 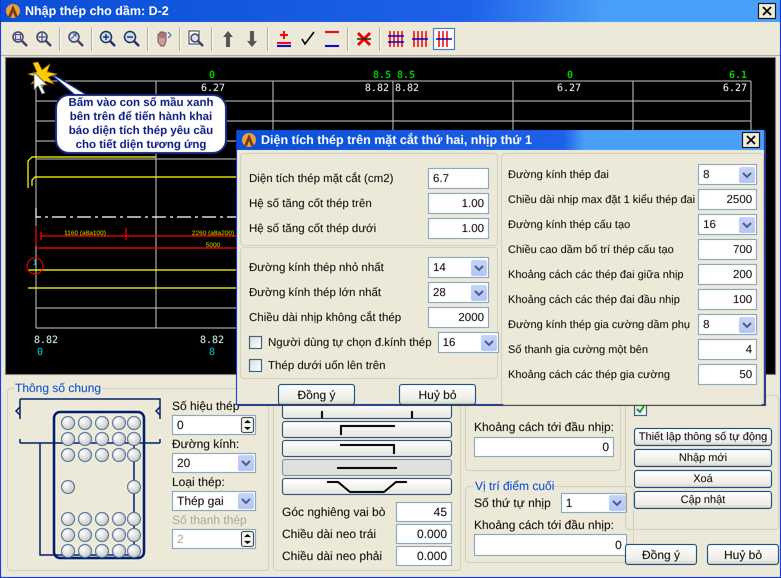 What do you see at coordinates (311, 204) in the screenshot?
I see `field-label: Hệ số tăng cốt thép trên` at bounding box center [311, 204].